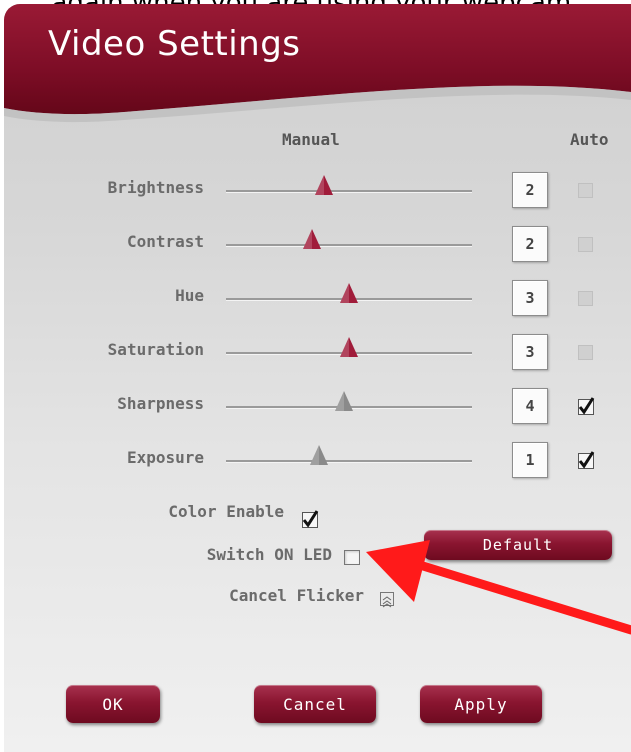 This screenshot has height=752, width=631. I want to click on apply-button: Apply, so click(481, 704).